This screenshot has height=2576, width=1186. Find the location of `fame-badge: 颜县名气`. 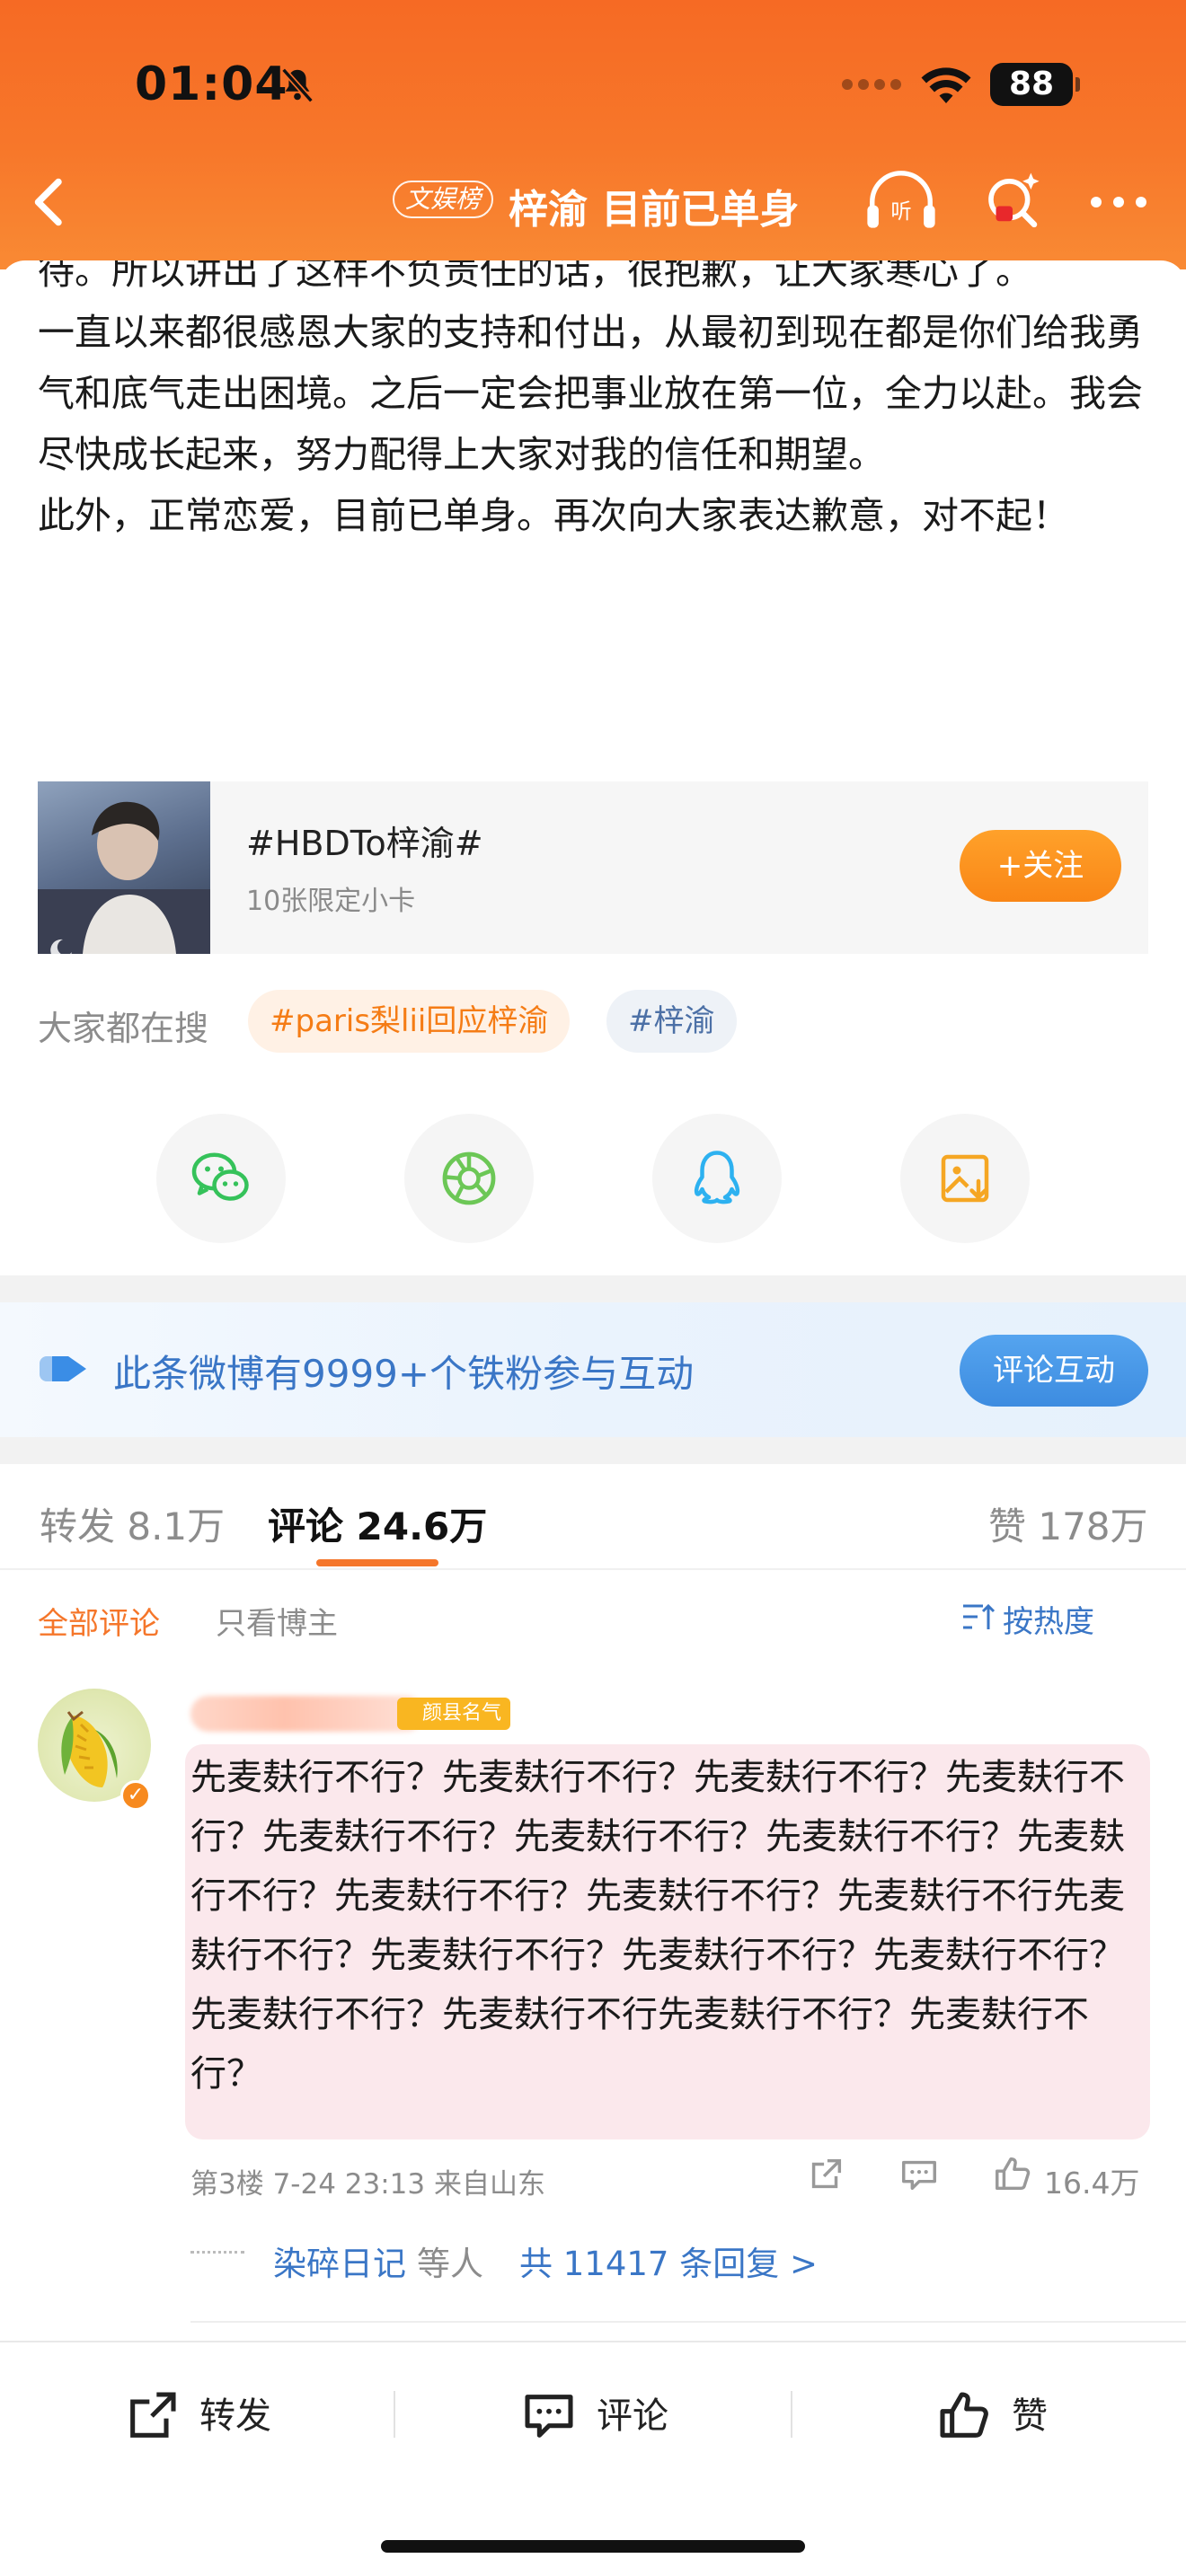

fame-badge: 颜县名气 is located at coordinates (454, 1714).